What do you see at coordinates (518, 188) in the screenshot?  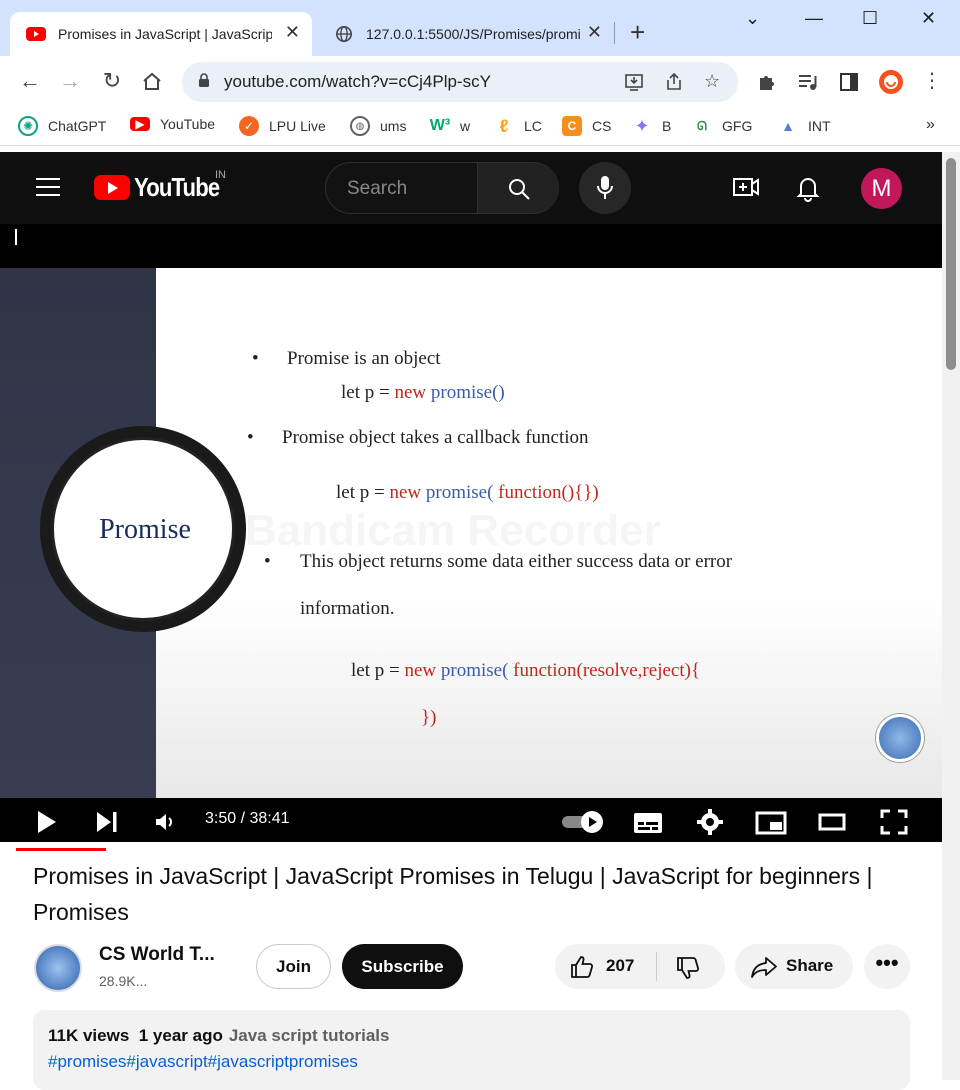 I see `search-button` at bounding box center [518, 188].